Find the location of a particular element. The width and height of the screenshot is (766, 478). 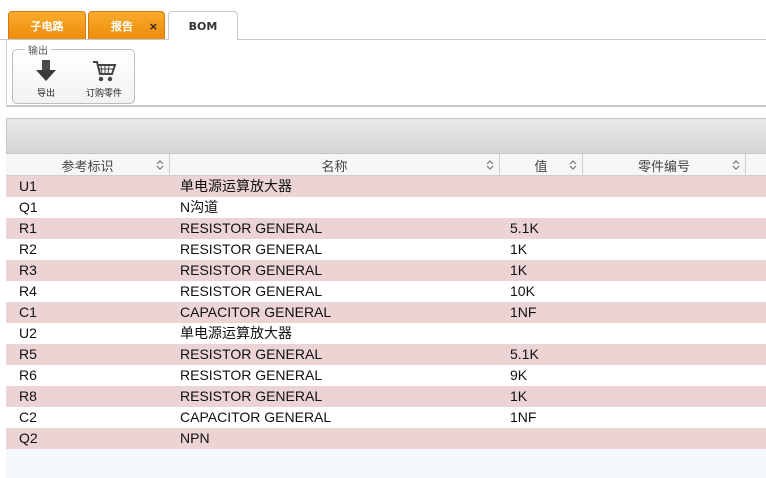

column-header-name: 名称 is located at coordinates (335, 165).